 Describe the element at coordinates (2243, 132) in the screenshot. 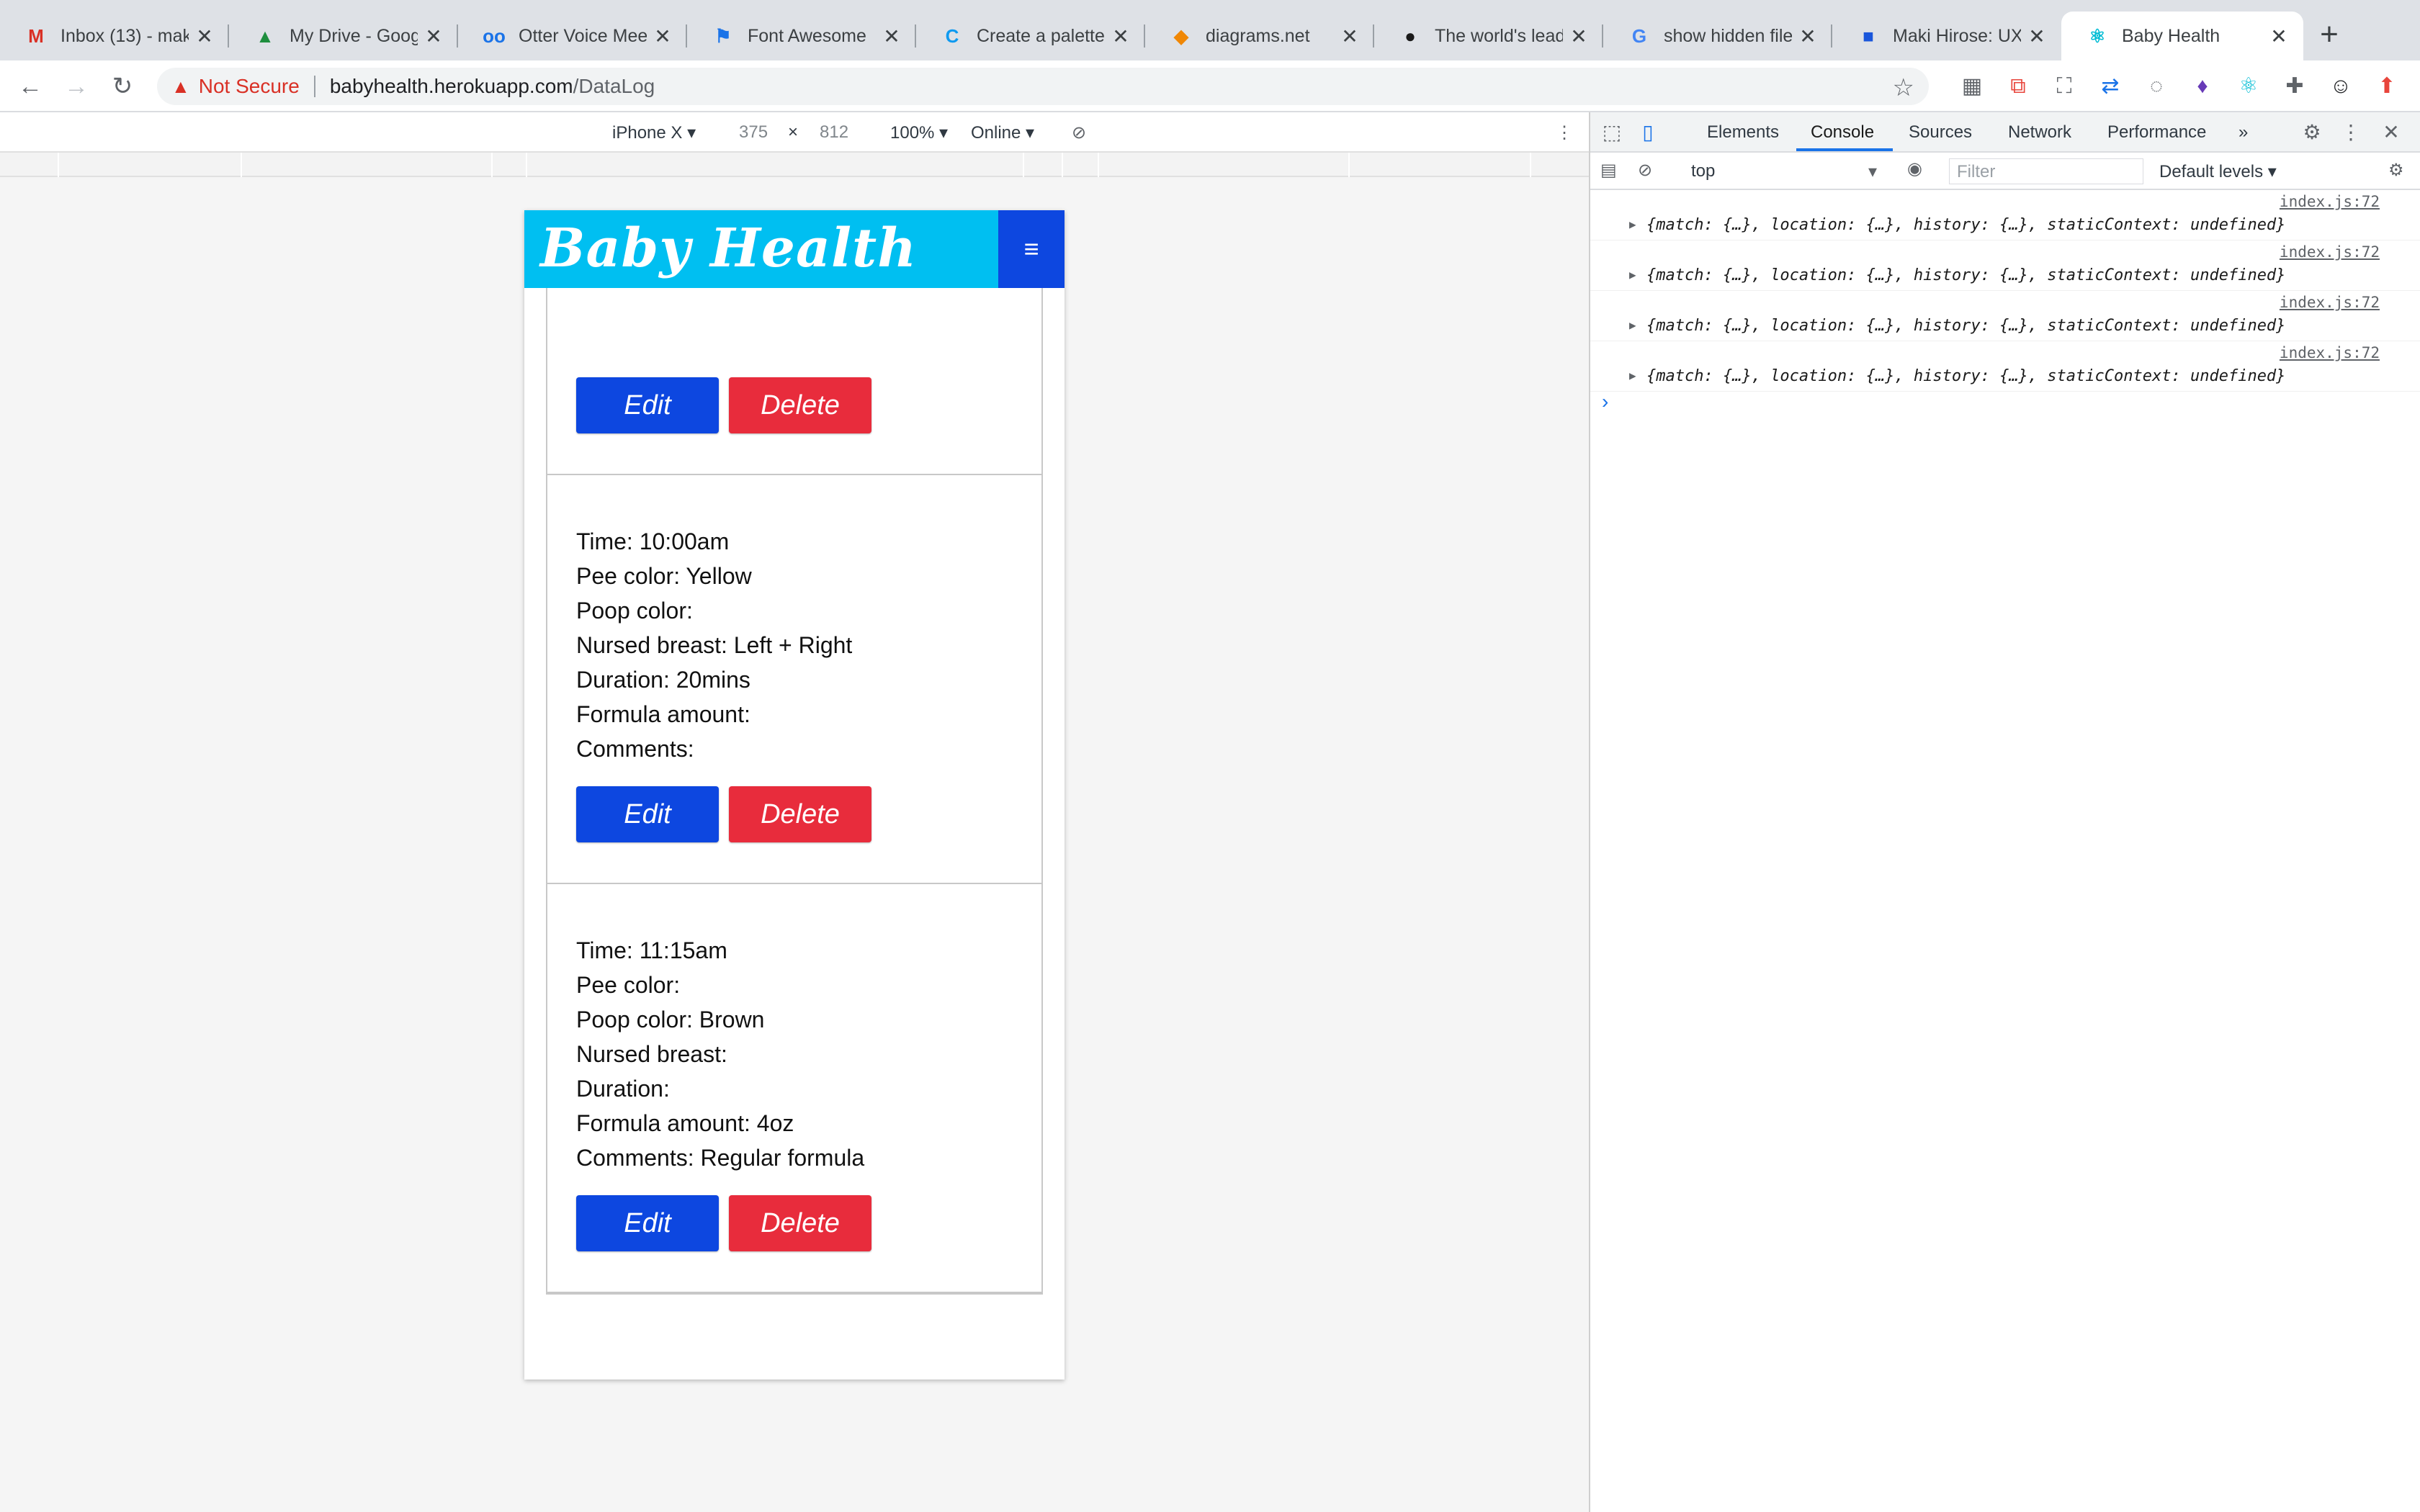

I see `more-tabs-icon: »` at that location.